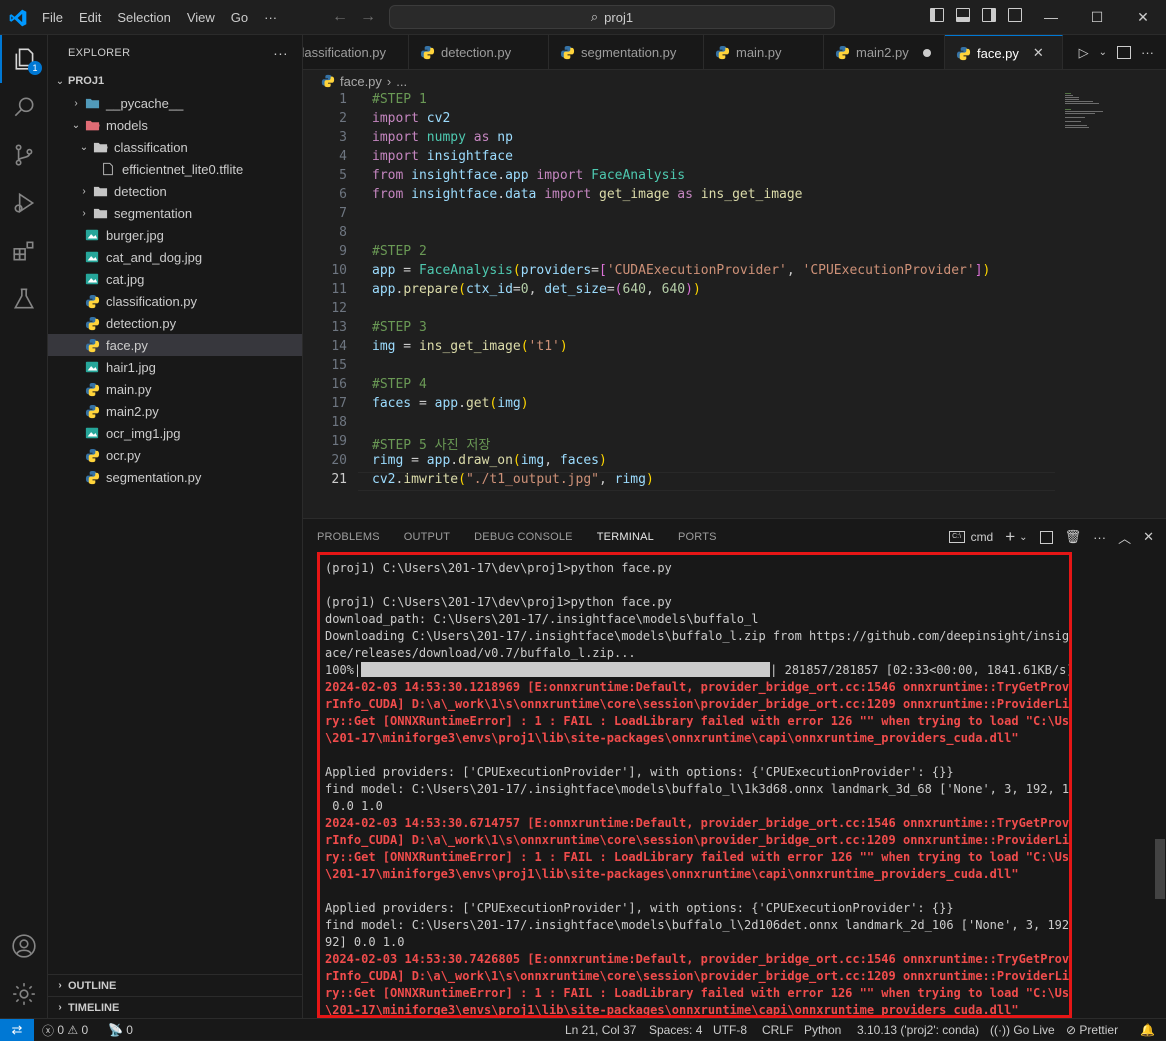 Image resolution: width=1166 pixels, height=1041 pixels. Describe the element at coordinates (1160, 869) in the screenshot. I see `terminal-scrollbar` at that location.